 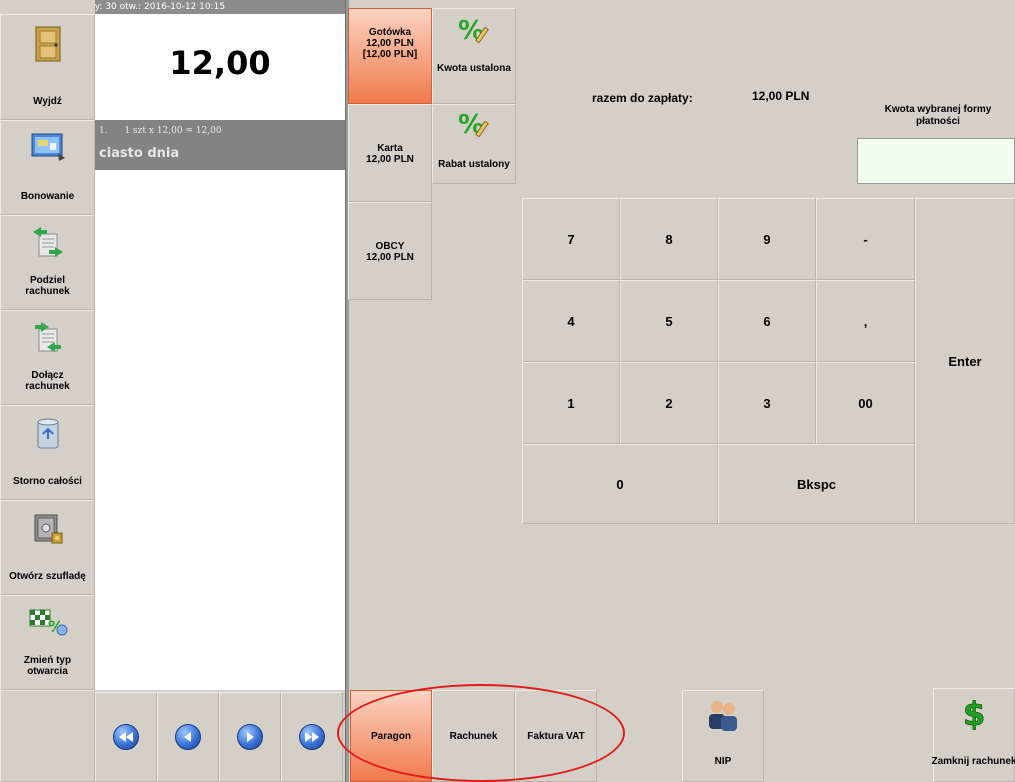 What do you see at coordinates (47, 666) in the screenshot?
I see `change-opening-type-label: Zmień typ otwarcia` at bounding box center [47, 666].